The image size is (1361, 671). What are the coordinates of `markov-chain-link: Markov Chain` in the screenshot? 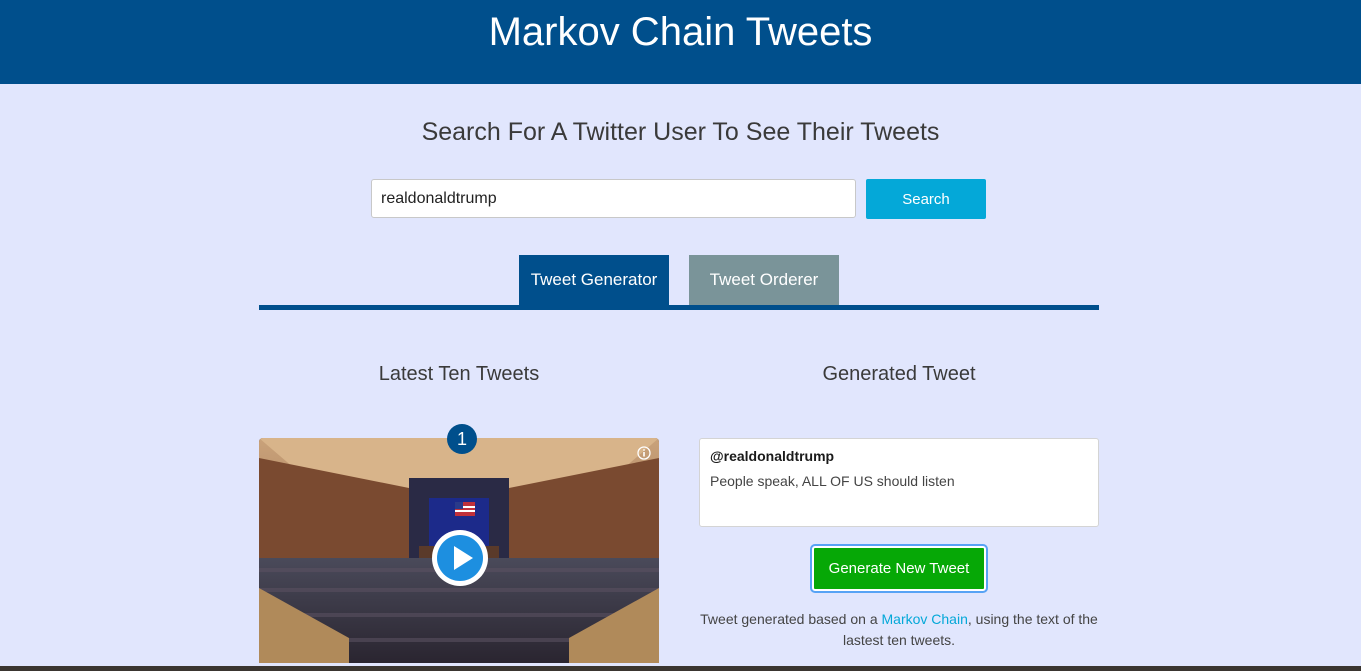 It's located at (925, 619).